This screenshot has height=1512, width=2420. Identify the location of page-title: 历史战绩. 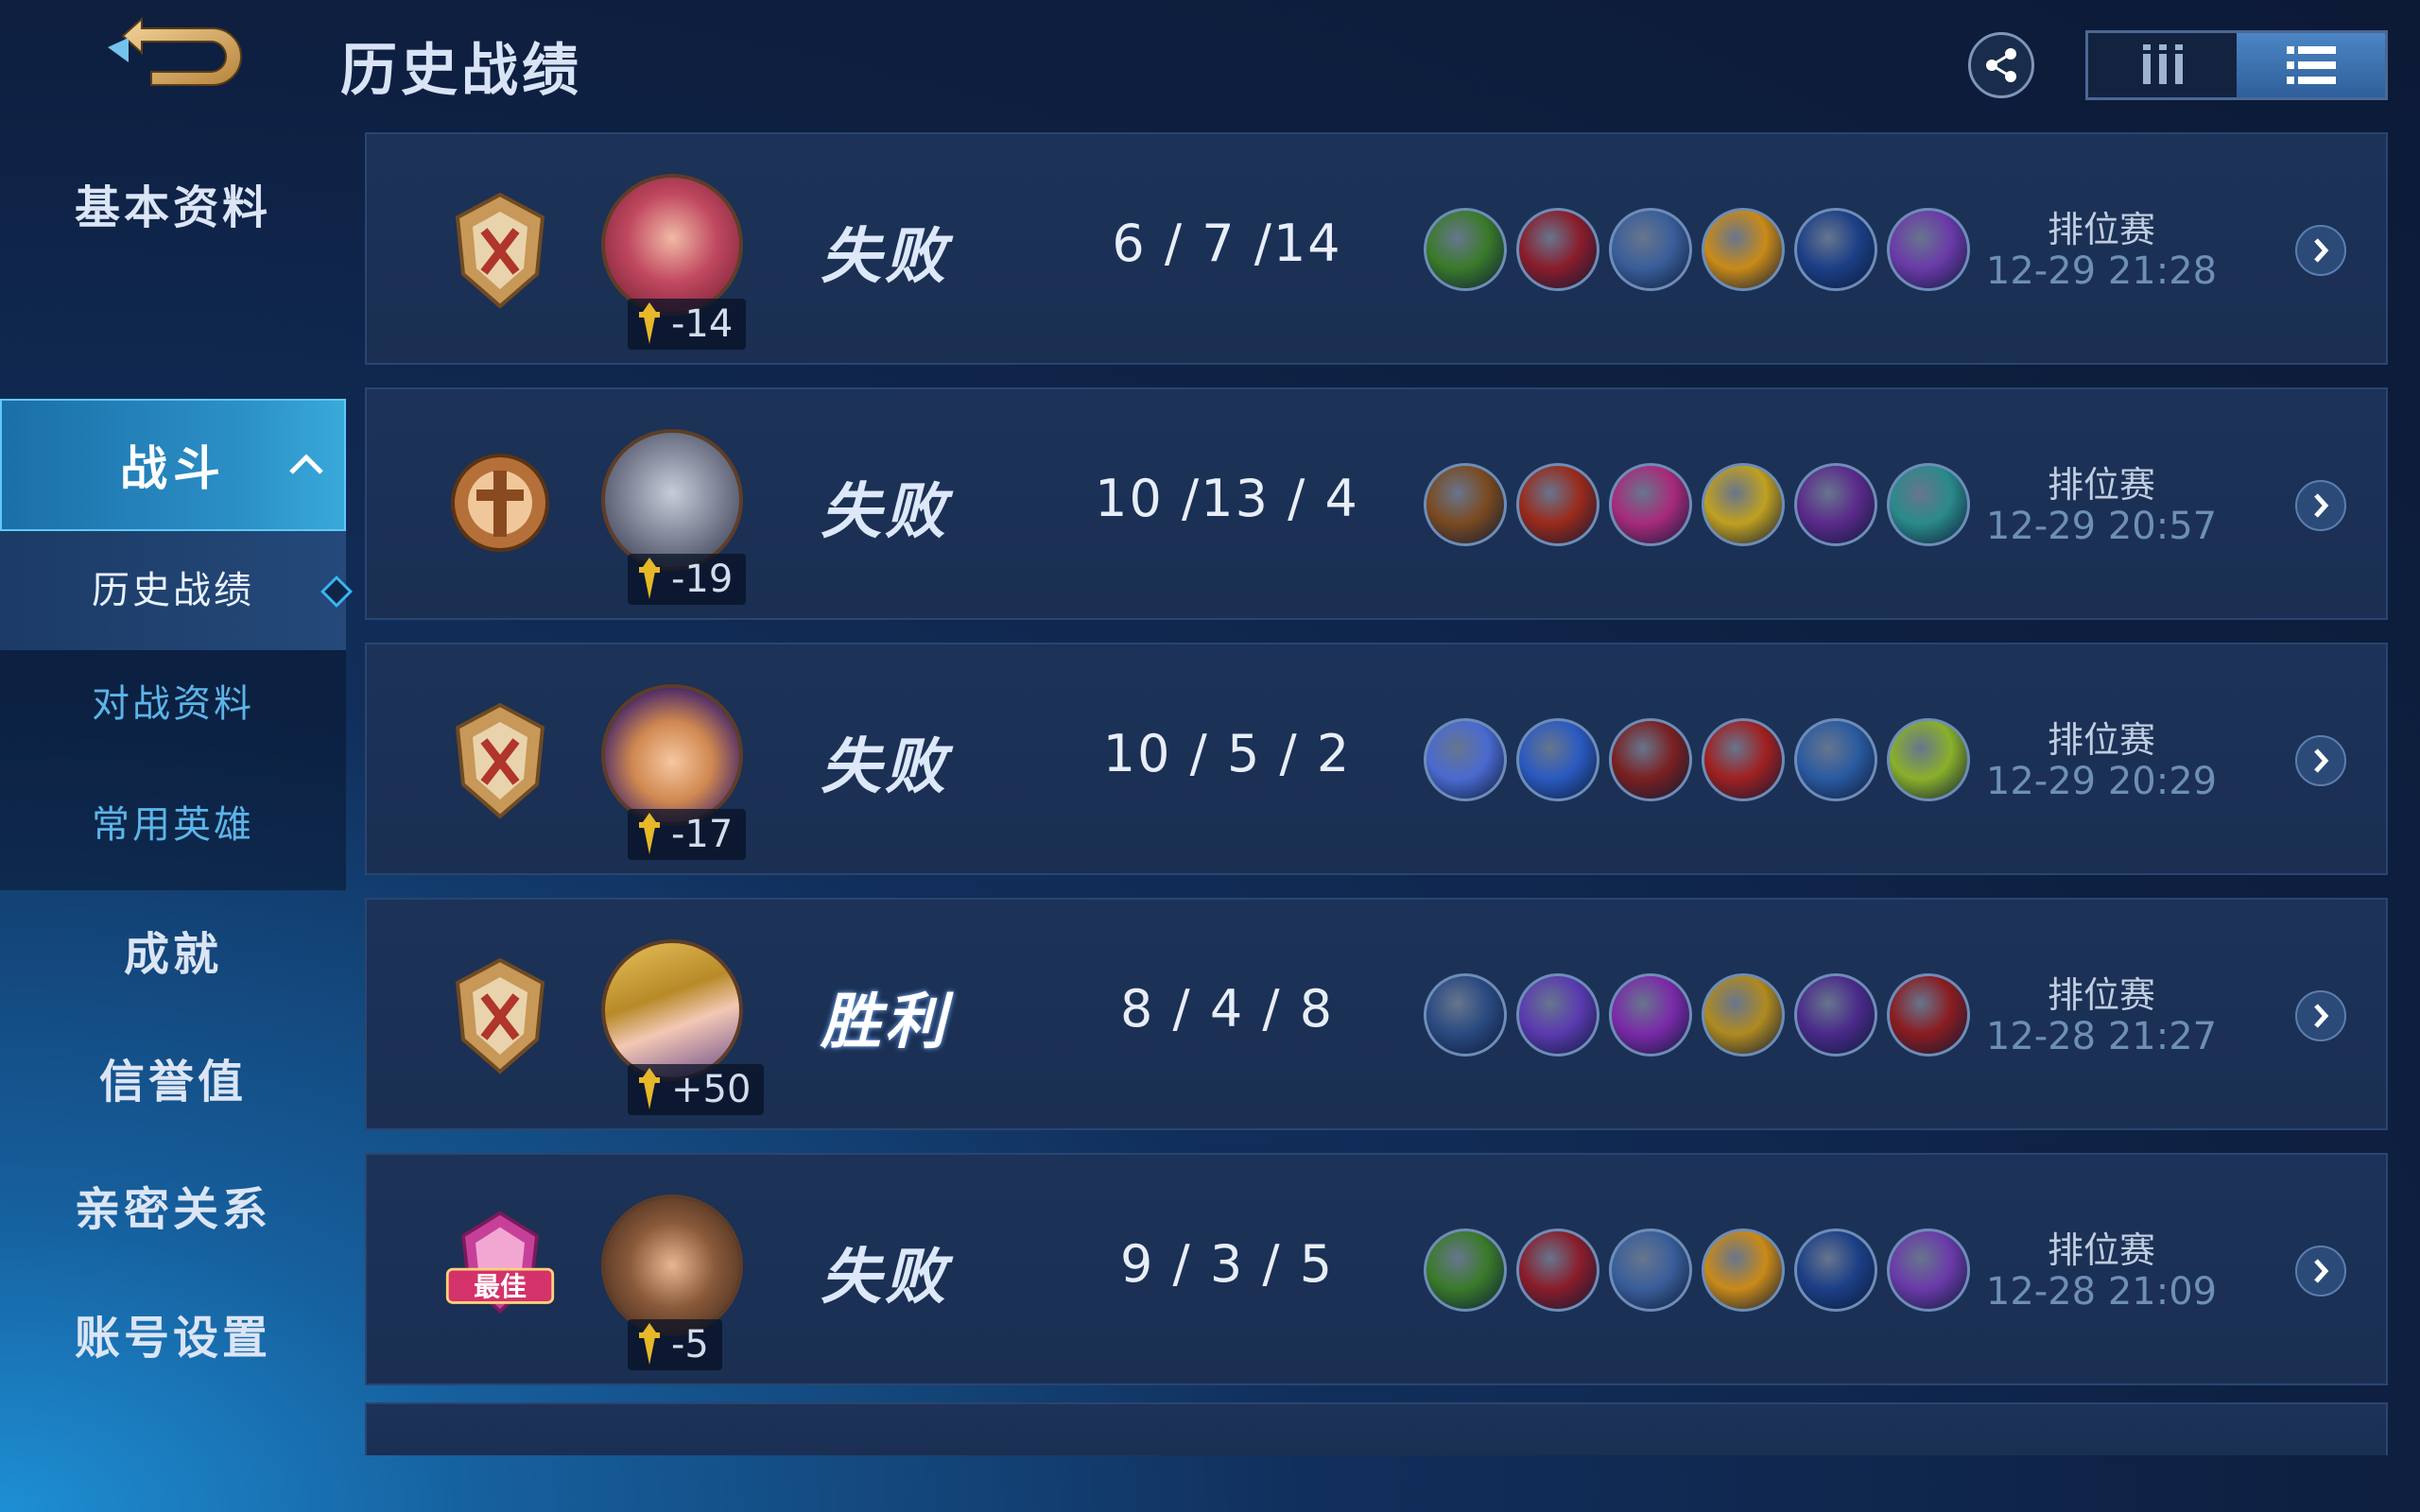
(461, 71).